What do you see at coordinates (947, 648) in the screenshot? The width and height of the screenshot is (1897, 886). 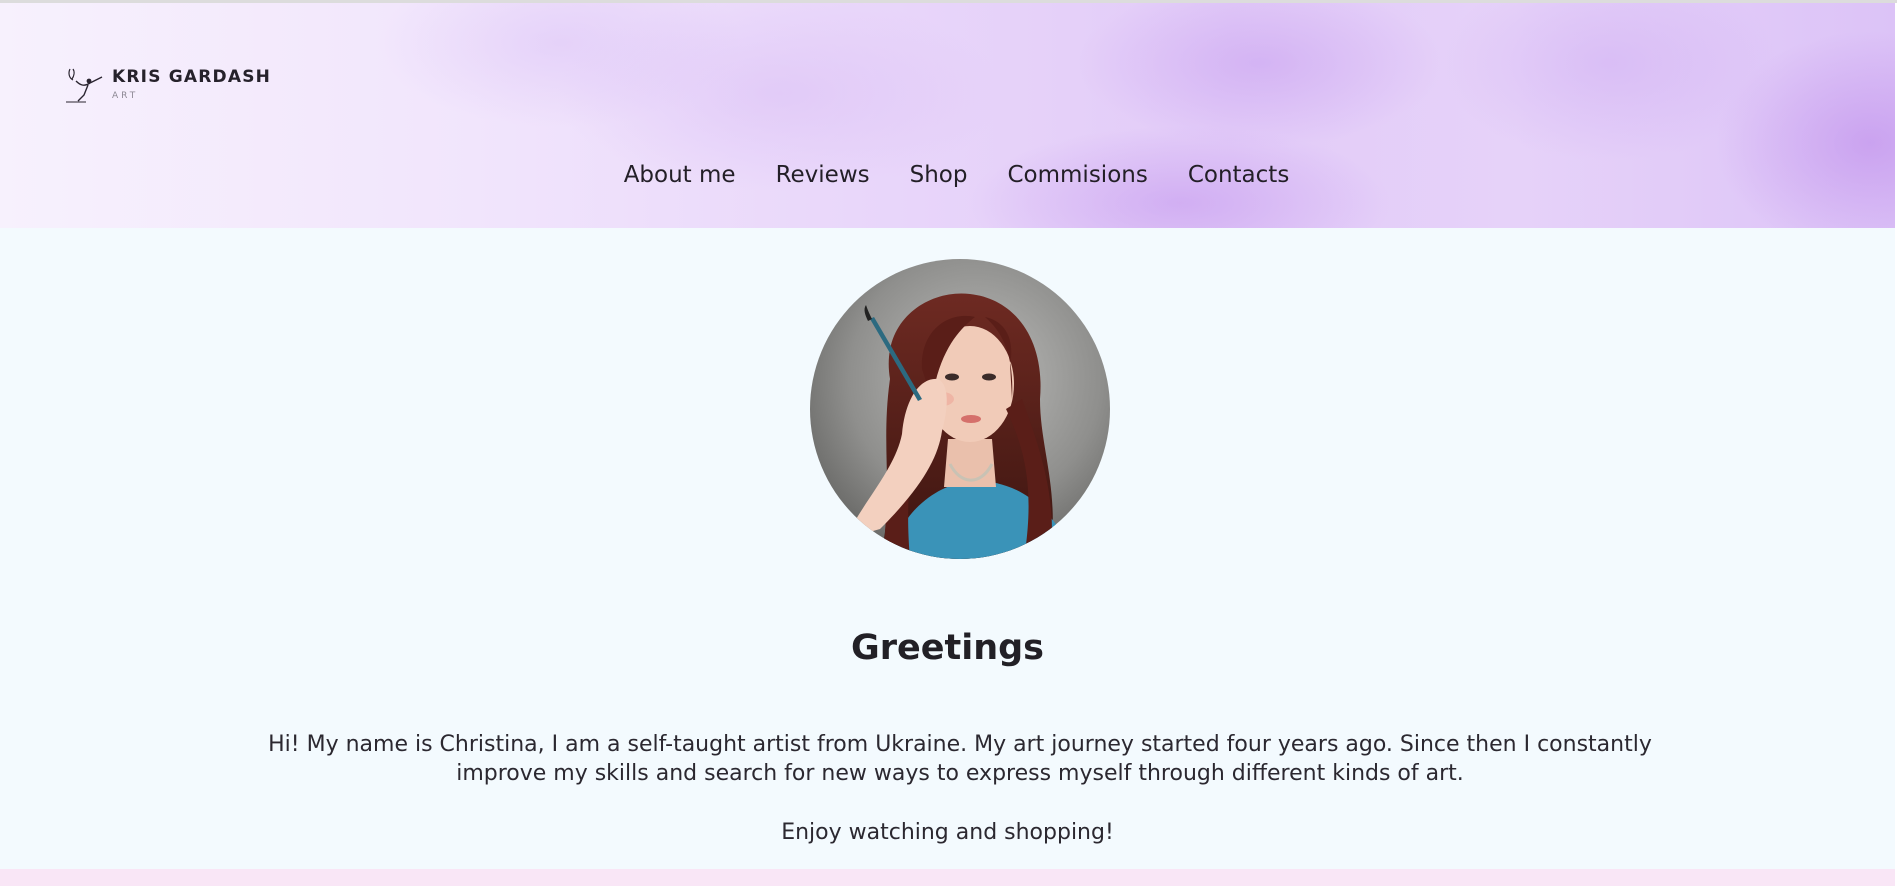 I see `page-title: Greetings` at bounding box center [947, 648].